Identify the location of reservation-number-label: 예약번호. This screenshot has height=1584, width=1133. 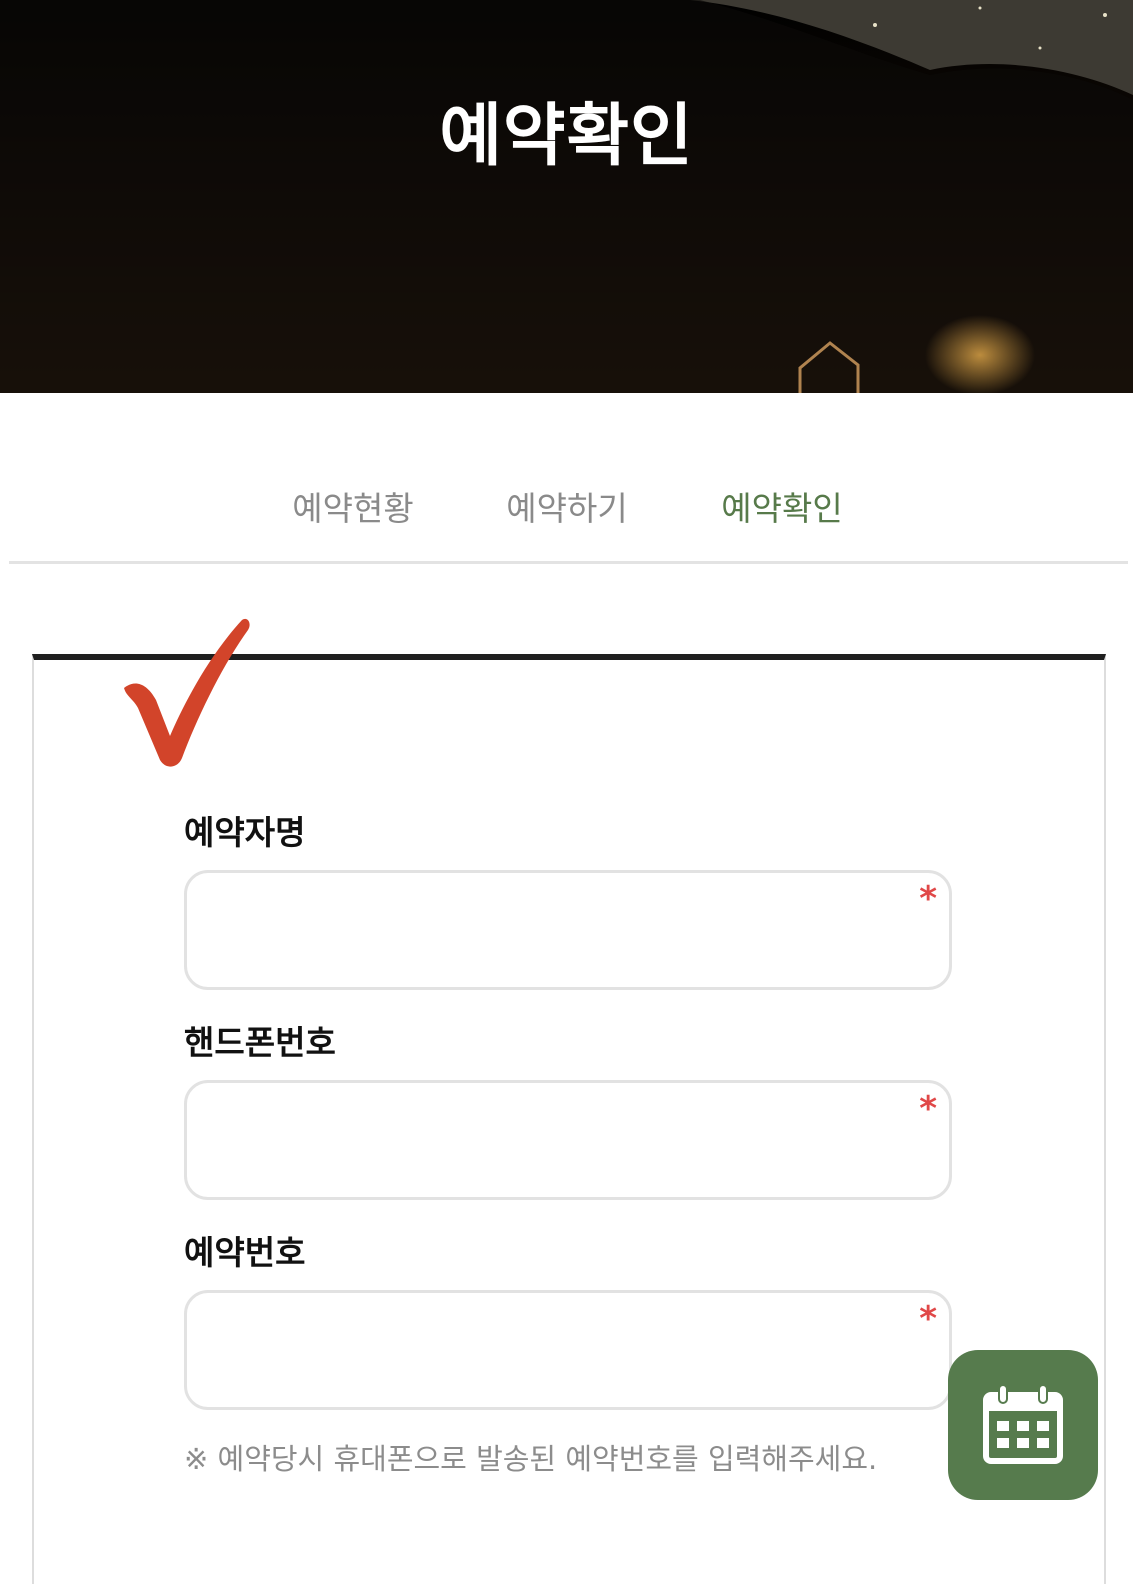
(245, 1252).